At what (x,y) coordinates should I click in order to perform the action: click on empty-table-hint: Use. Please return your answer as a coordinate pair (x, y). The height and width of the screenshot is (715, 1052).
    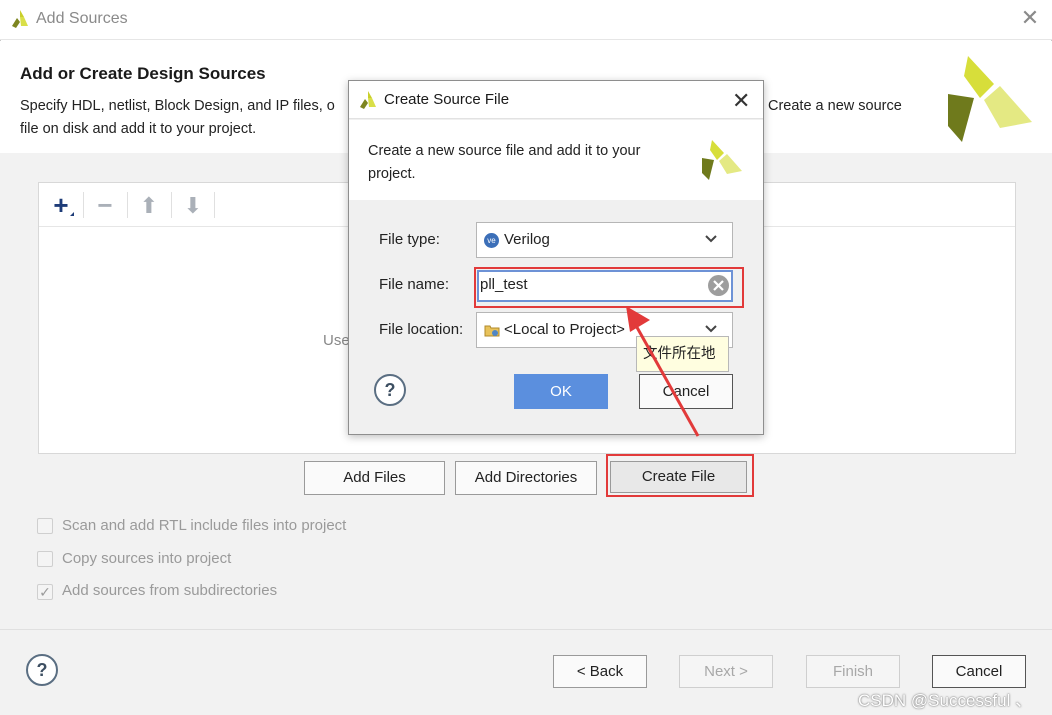
    Looking at the image, I should click on (336, 340).